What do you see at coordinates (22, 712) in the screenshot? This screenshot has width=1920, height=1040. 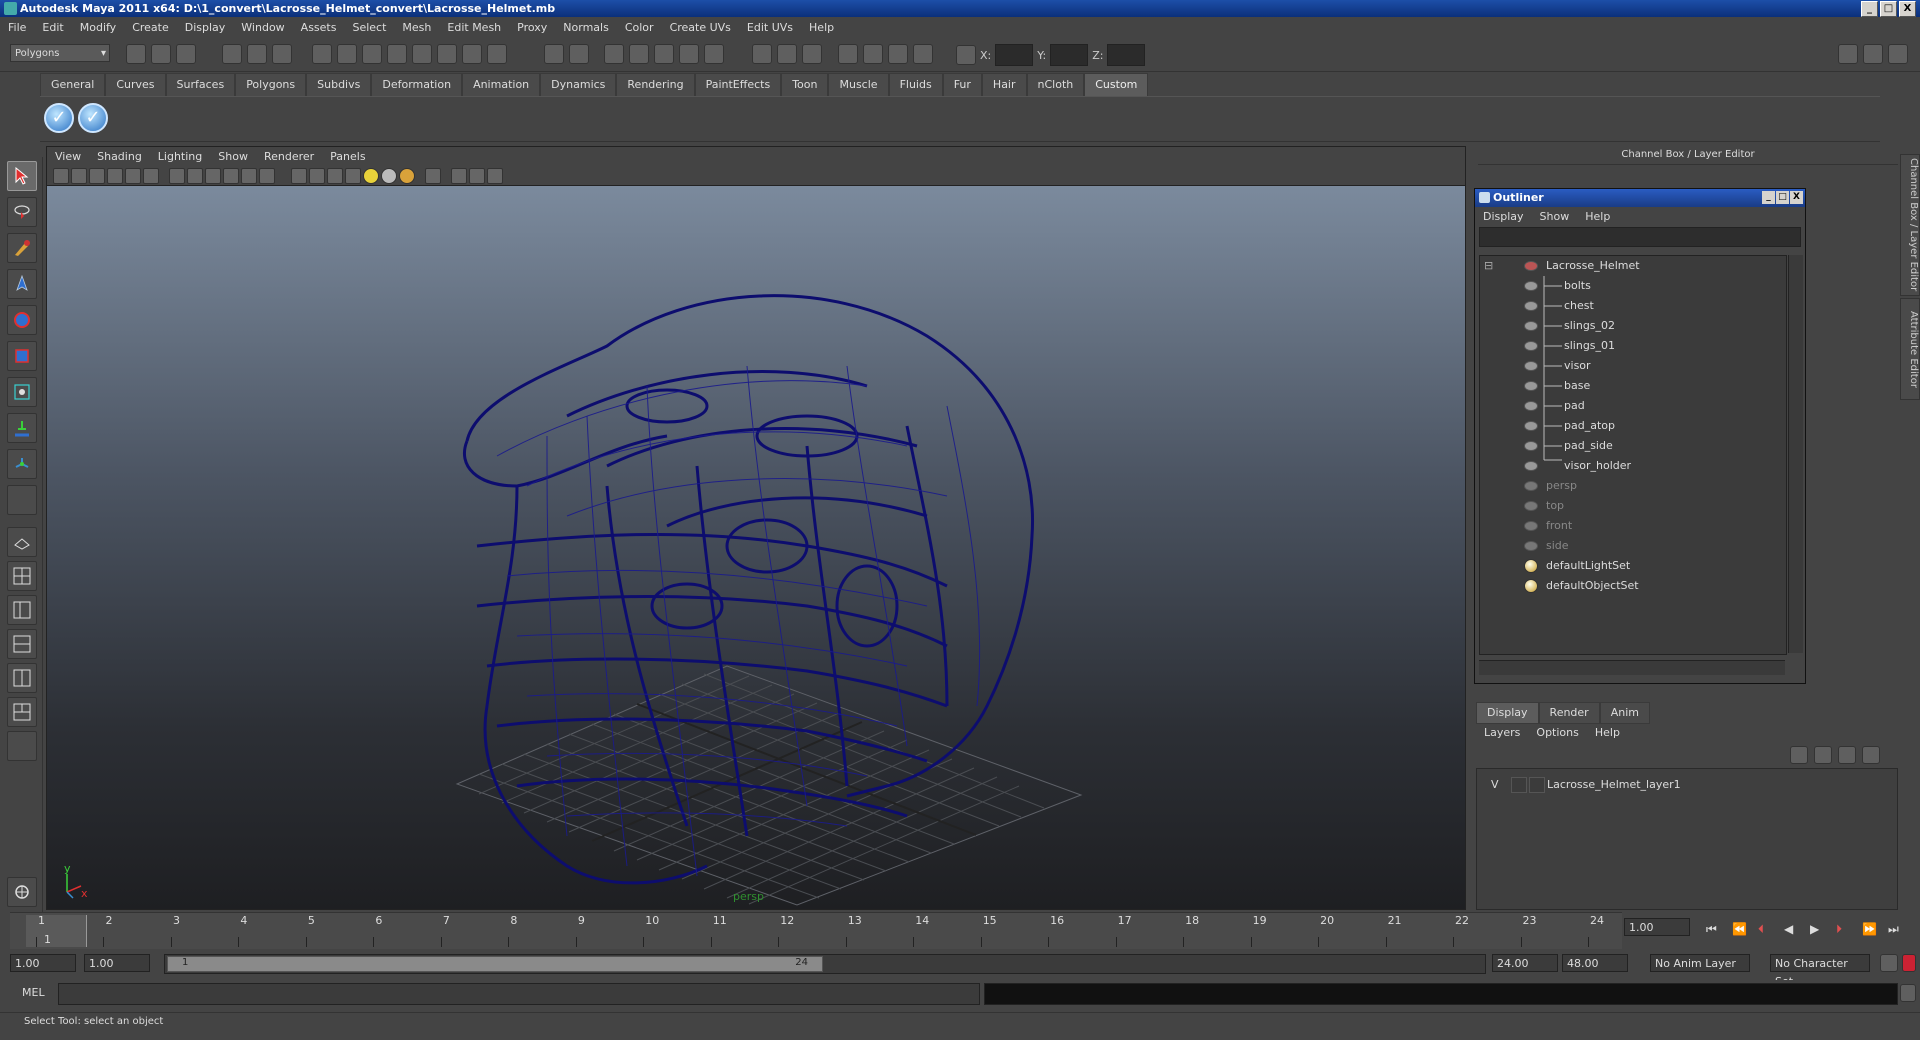 I see `persp-graph-outliner-layout-icon` at bounding box center [22, 712].